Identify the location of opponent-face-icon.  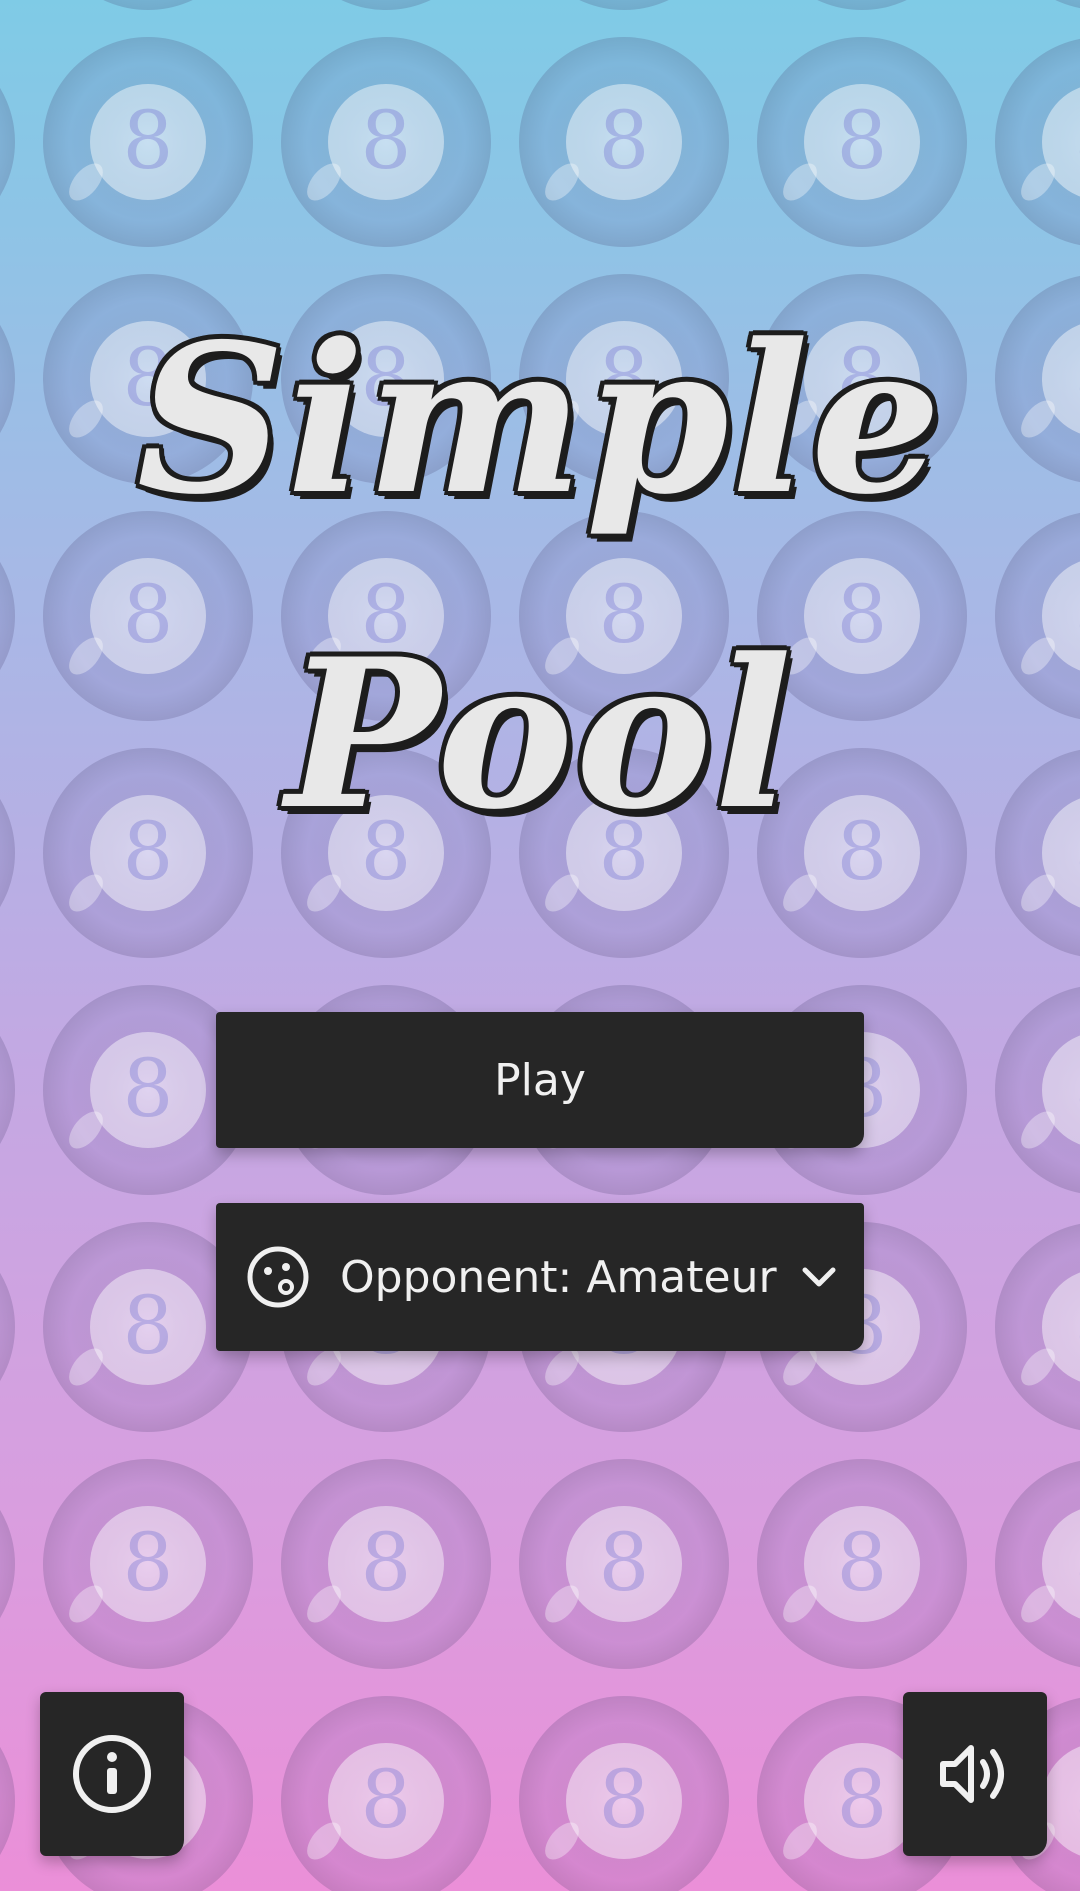
(278, 1277).